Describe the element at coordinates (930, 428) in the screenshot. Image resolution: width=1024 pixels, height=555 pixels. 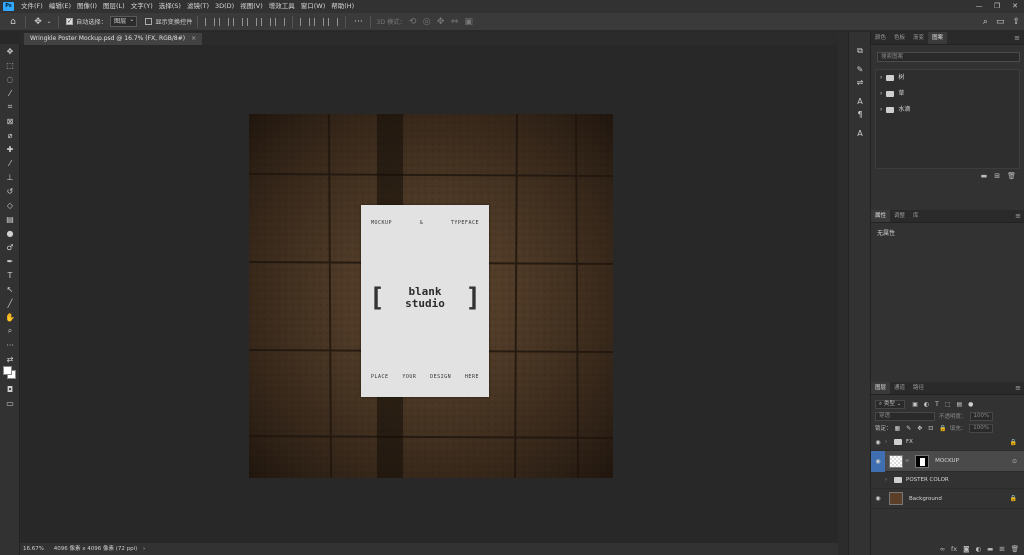
I see `lock-artboard-icon: ⊡` at that location.